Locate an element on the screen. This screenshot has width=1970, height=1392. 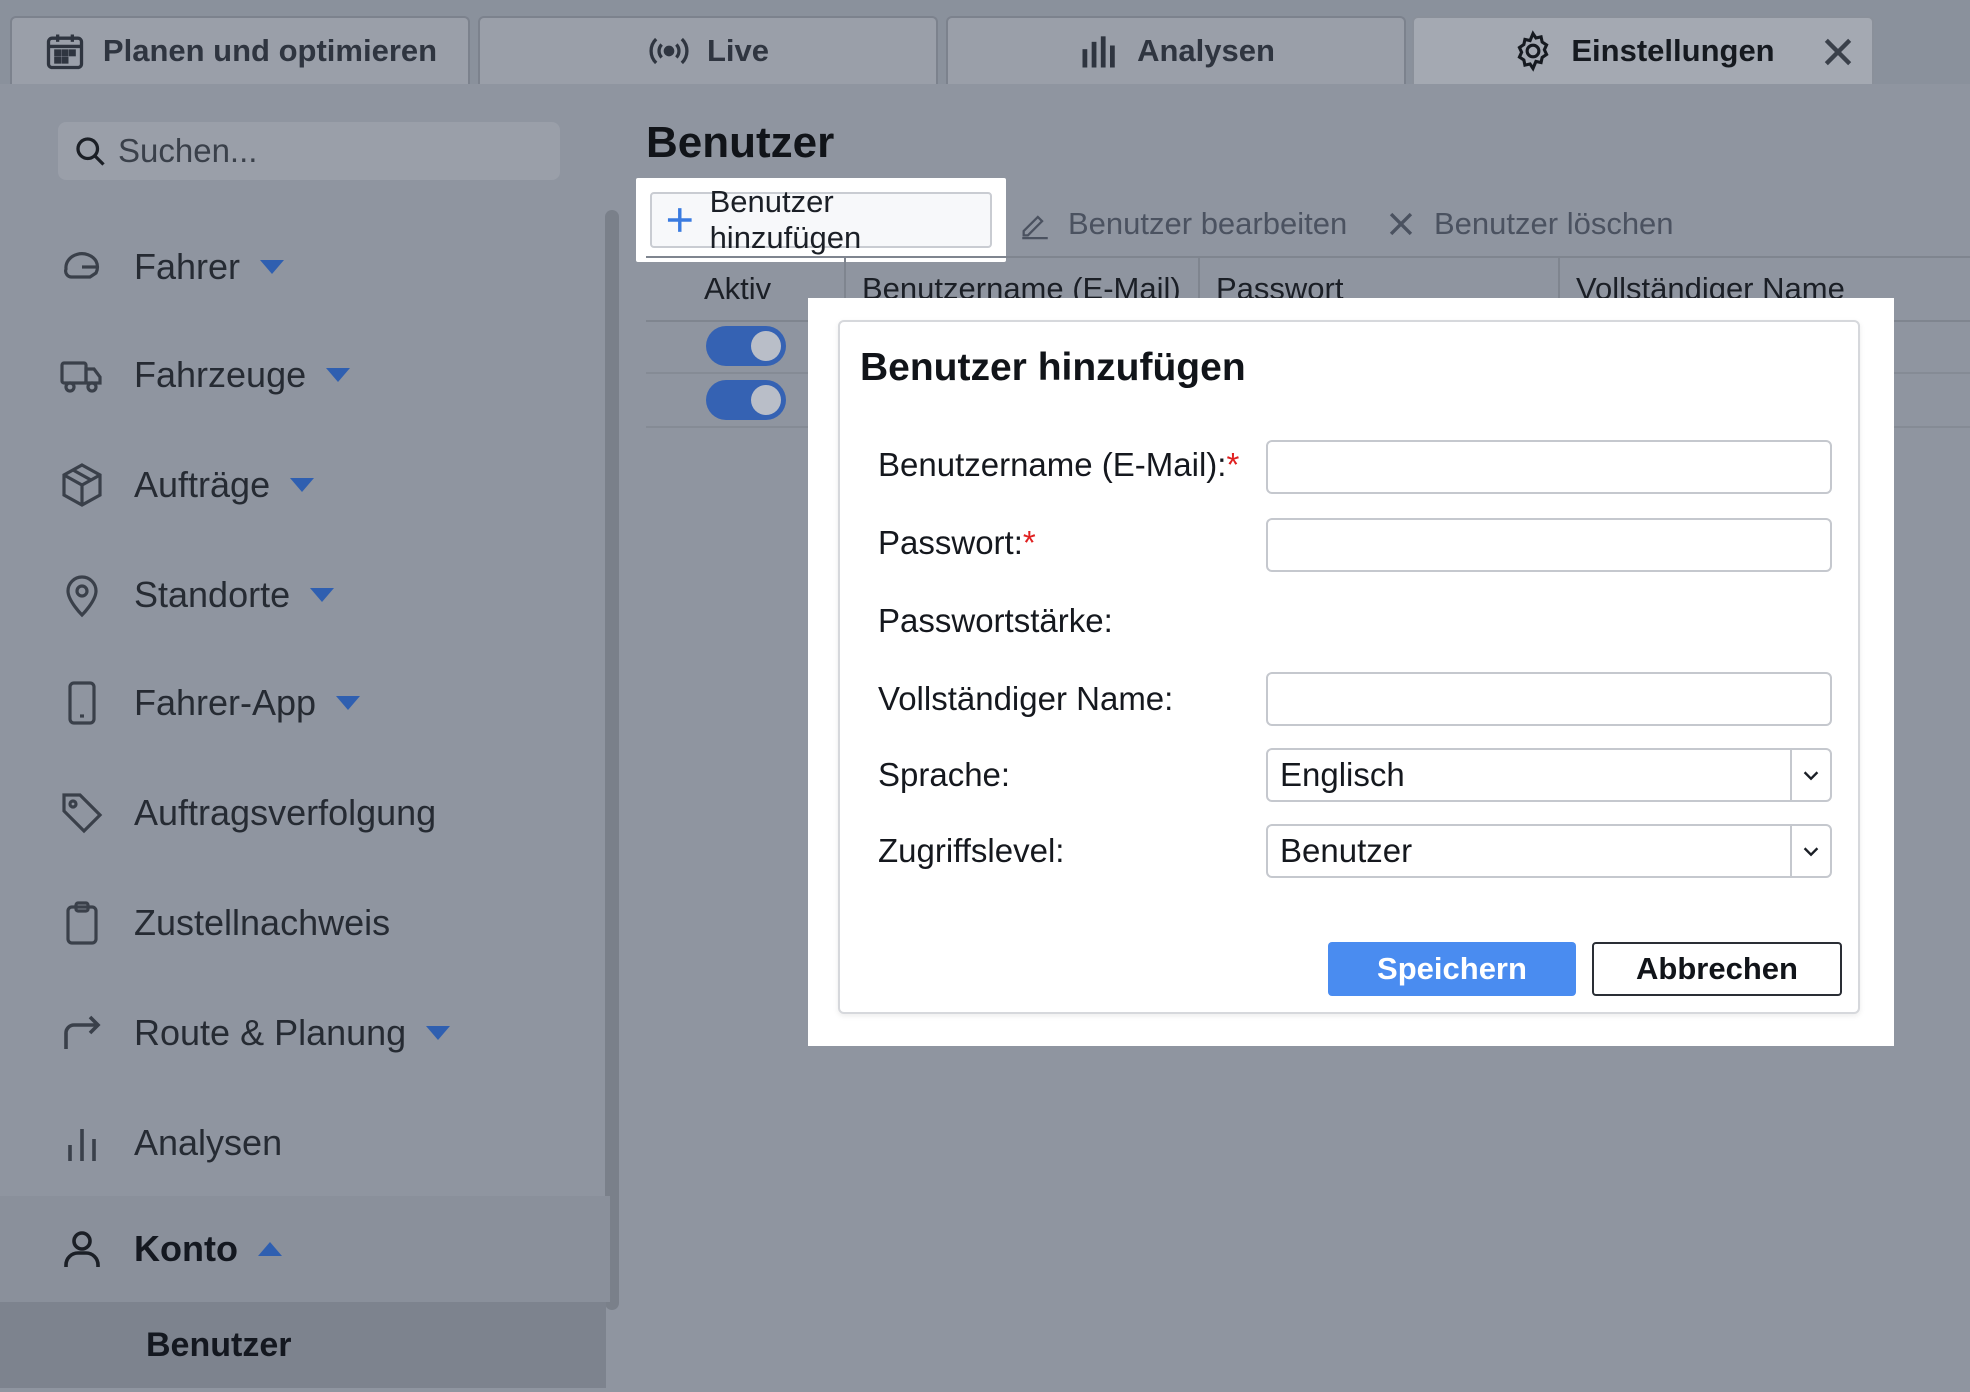
username-label: Benutzername (E-Mail):* is located at coordinates (1058, 465).